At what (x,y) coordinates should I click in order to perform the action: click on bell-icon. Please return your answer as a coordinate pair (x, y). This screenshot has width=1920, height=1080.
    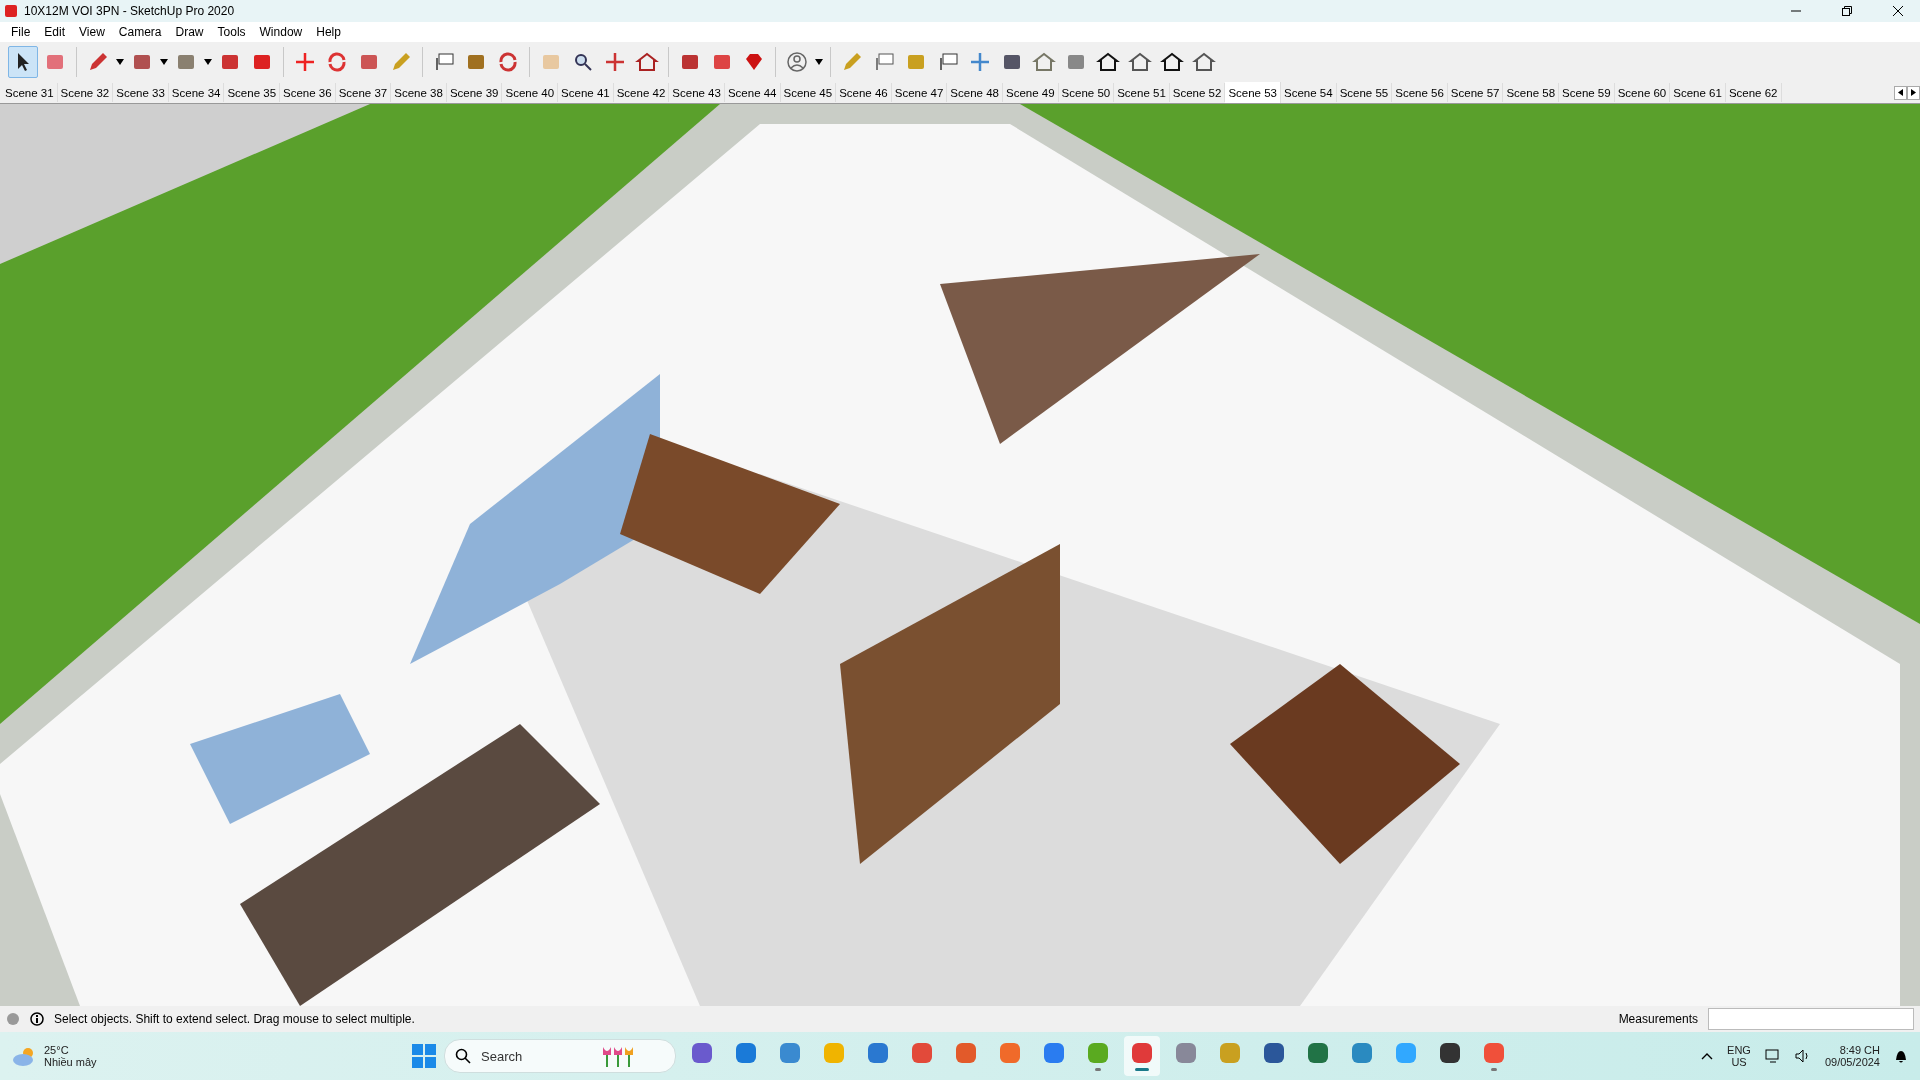
    Looking at the image, I should click on (1901, 1056).